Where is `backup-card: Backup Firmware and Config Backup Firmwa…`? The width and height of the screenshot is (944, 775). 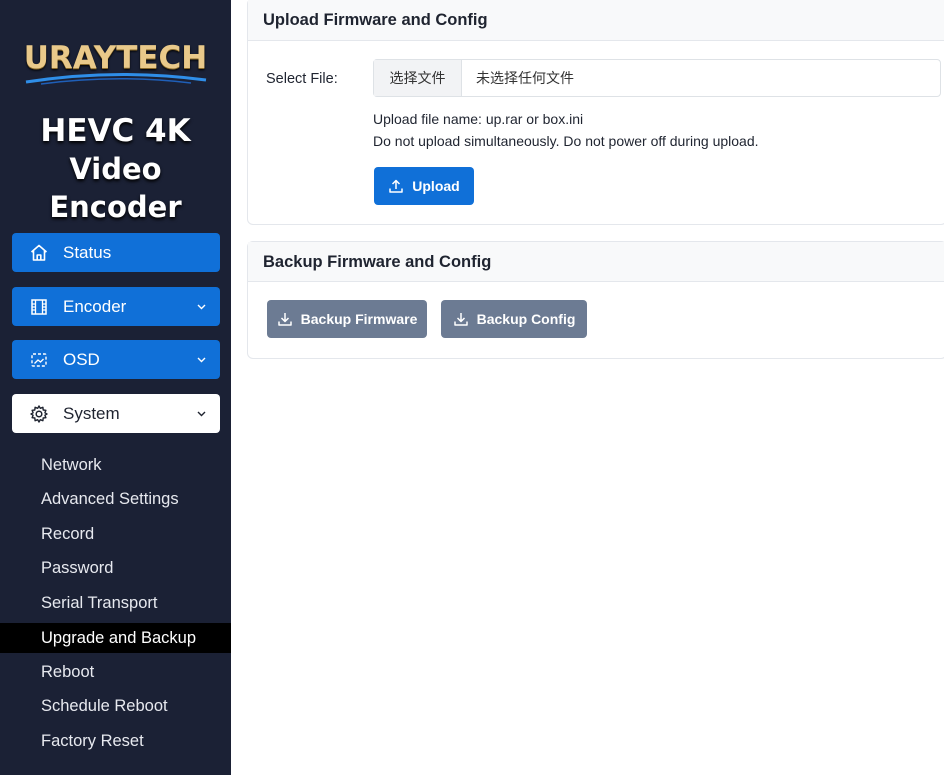
backup-card: Backup Firmware and Config Backup Firmwa… is located at coordinates (595, 300).